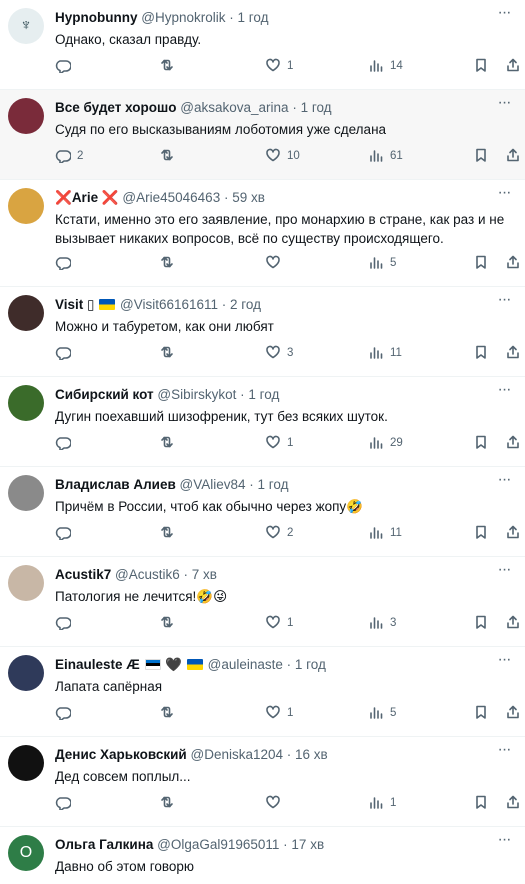  What do you see at coordinates (307, 844) in the screenshot?
I see `timestamp: 17 хв` at bounding box center [307, 844].